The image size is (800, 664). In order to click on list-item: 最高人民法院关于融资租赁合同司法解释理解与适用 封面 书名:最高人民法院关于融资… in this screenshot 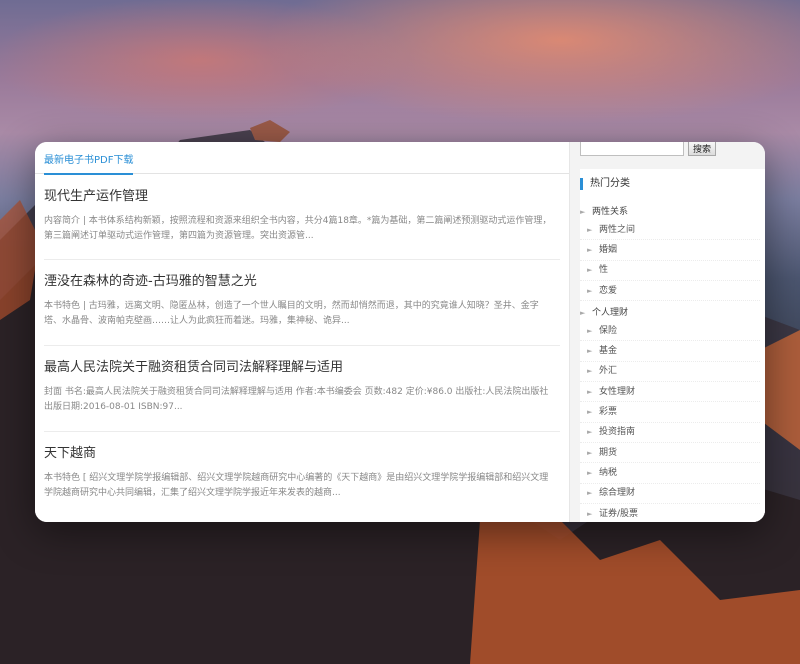, I will do `click(302, 389)`.